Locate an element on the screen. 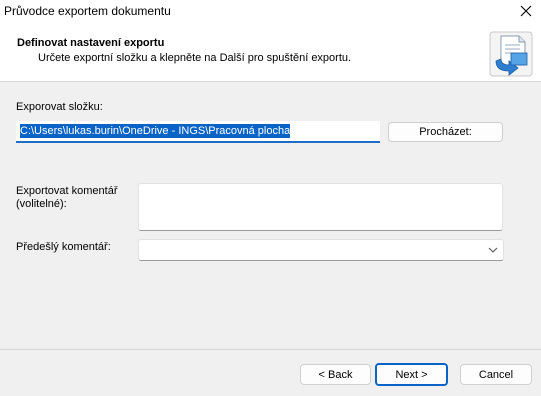 The image size is (541, 396). next-button: Next > is located at coordinates (411, 374).